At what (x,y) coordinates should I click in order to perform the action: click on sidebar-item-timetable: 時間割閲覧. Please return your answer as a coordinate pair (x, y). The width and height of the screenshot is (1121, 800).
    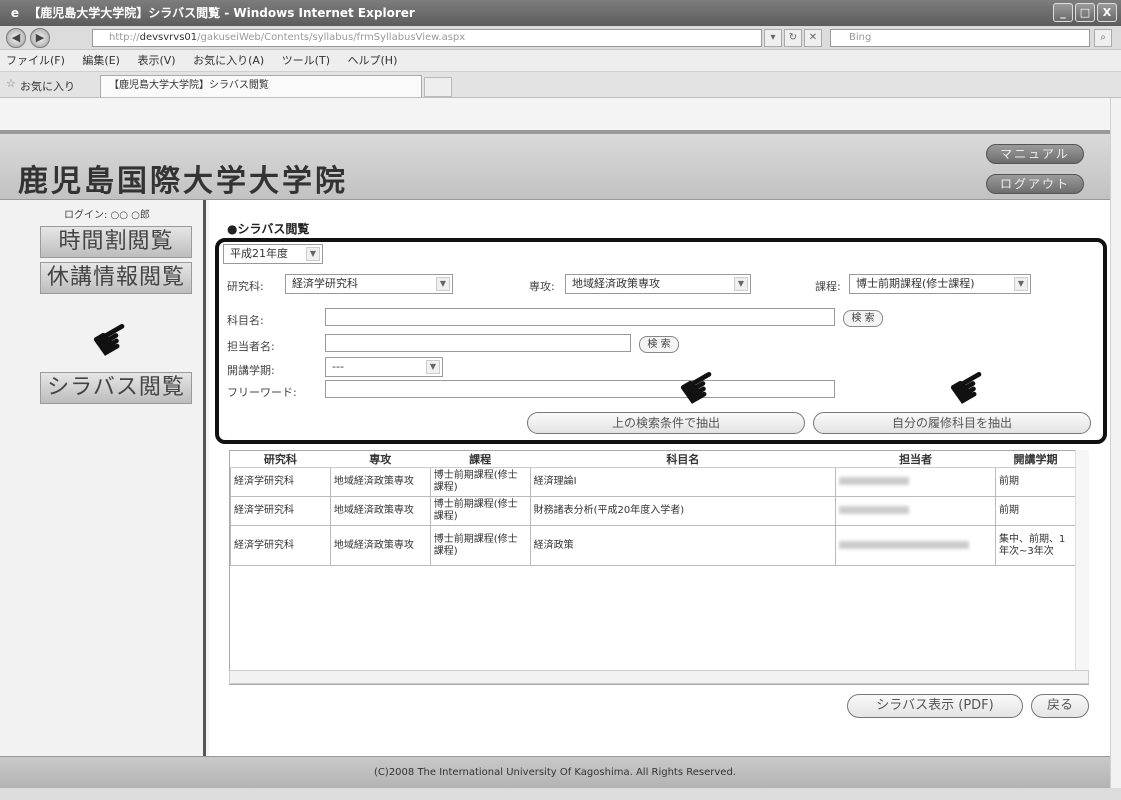
    Looking at the image, I should click on (116, 242).